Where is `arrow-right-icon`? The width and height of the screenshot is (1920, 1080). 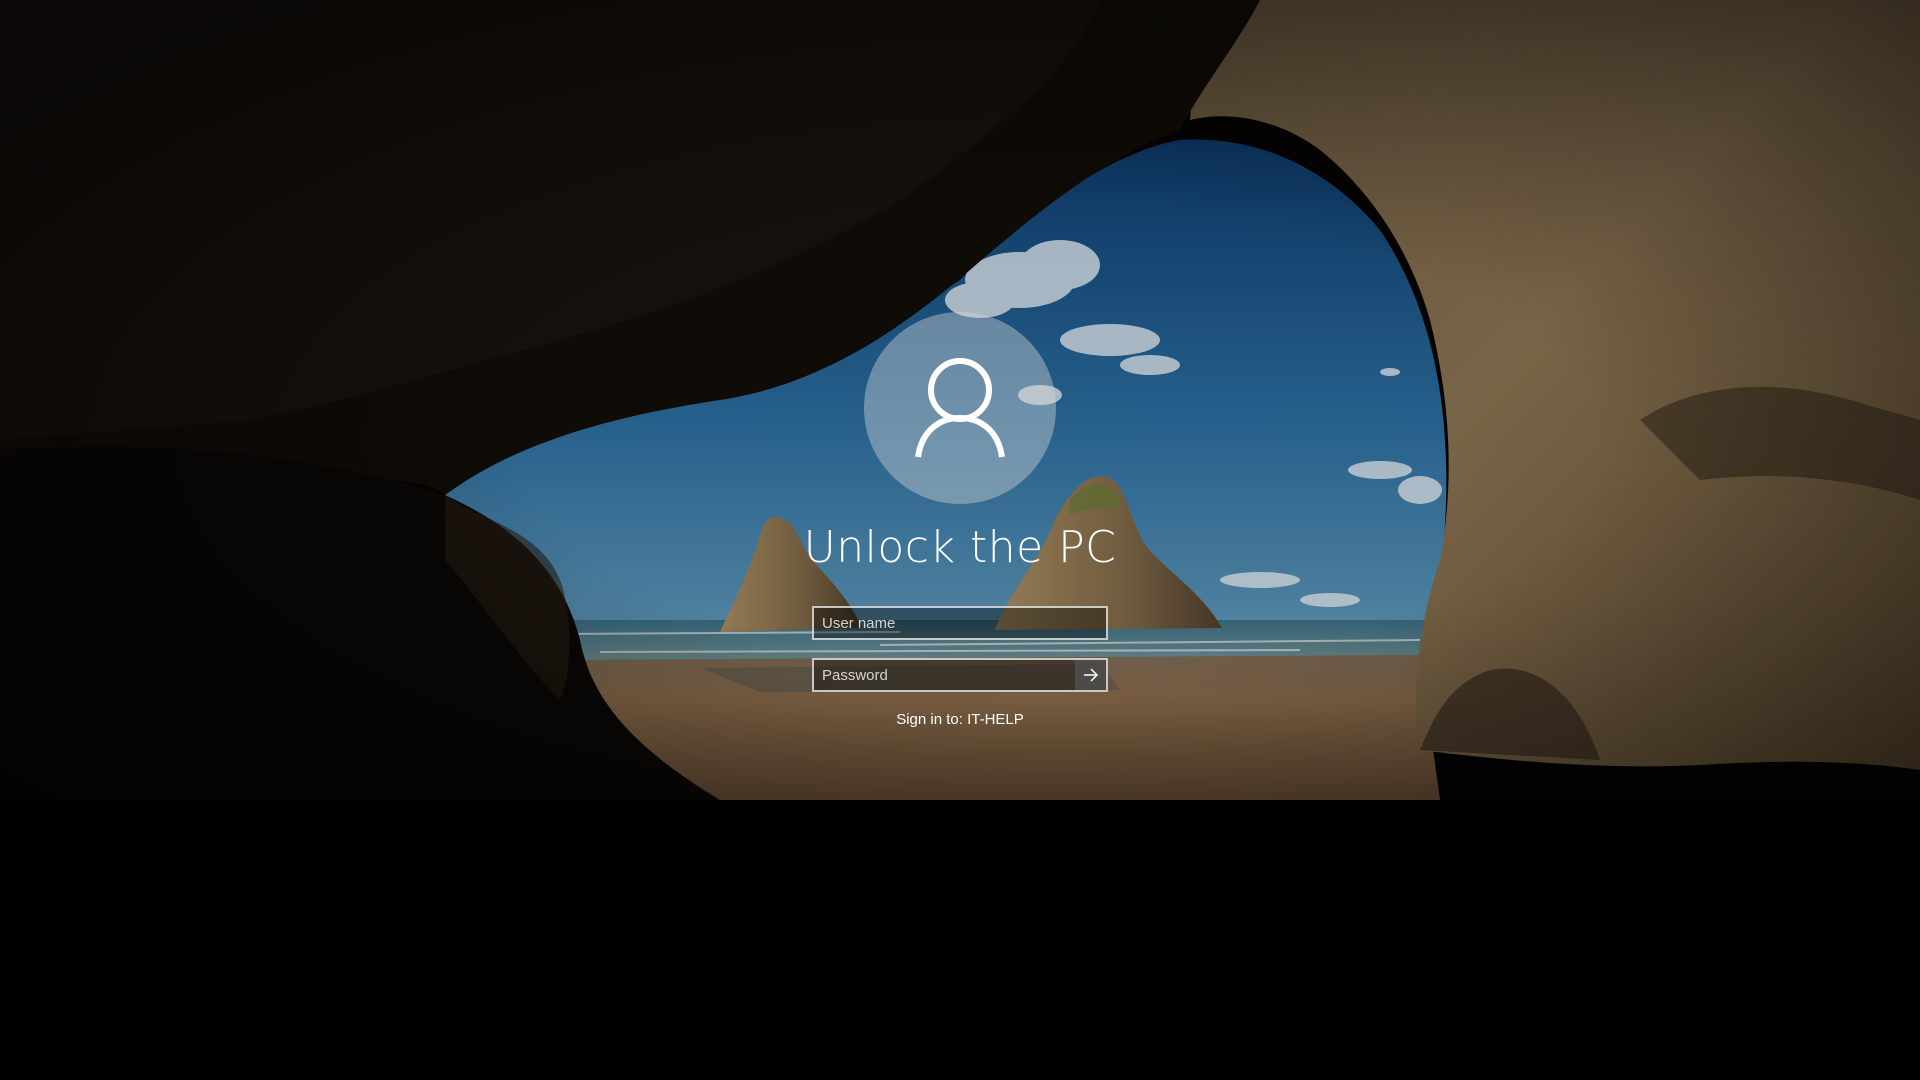 arrow-right-icon is located at coordinates (1091, 675).